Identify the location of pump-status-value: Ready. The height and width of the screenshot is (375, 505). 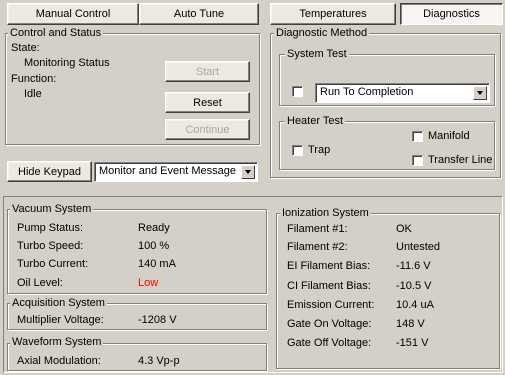
(154, 228).